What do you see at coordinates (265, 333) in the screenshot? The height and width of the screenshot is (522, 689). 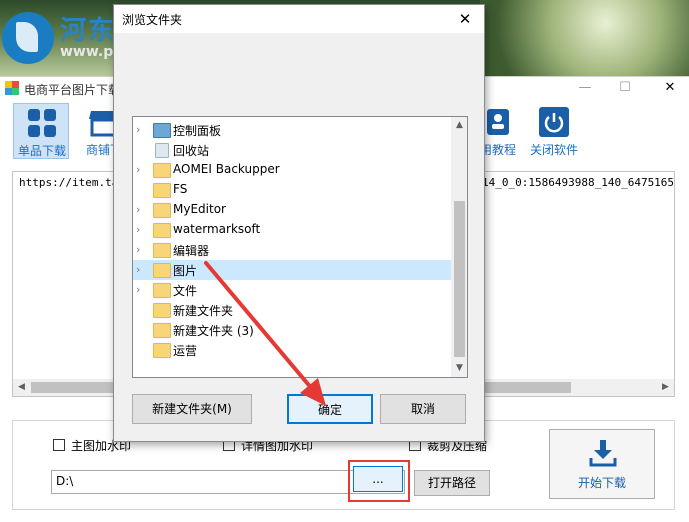 I see `annotation-arrow-icon` at bounding box center [265, 333].